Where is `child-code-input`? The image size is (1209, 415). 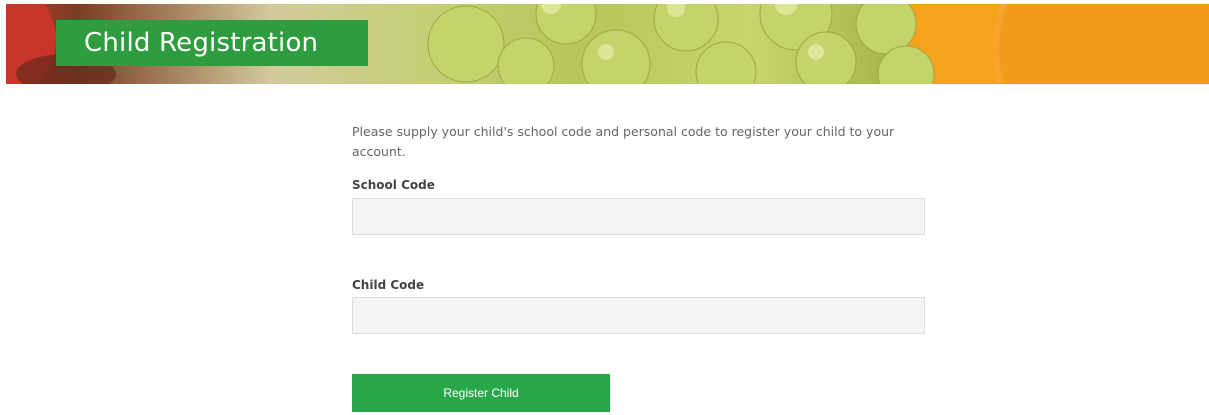
child-code-input is located at coordinates (638, 315).